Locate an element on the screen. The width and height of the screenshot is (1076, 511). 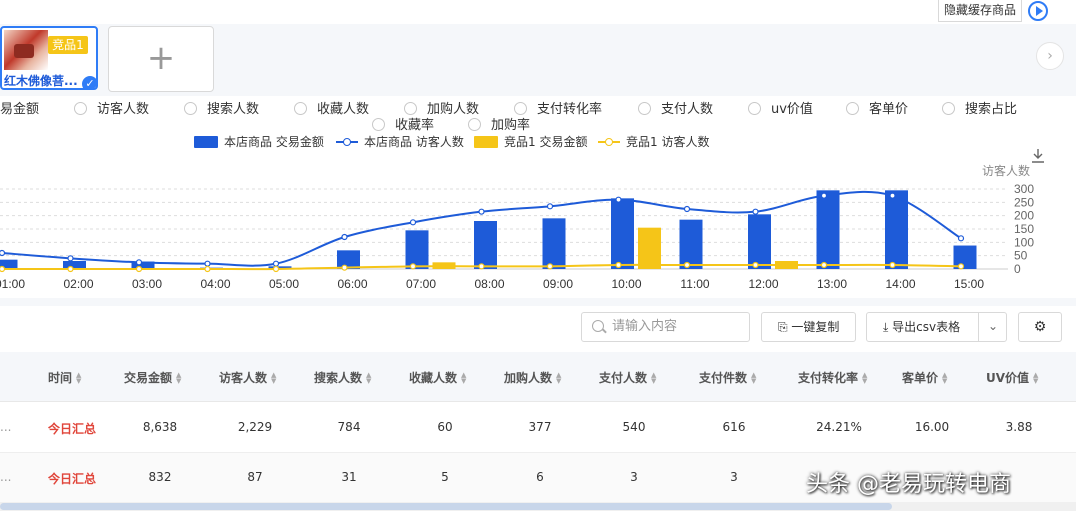
chevron-right-icon: › is located at coordinates (1050, 56).